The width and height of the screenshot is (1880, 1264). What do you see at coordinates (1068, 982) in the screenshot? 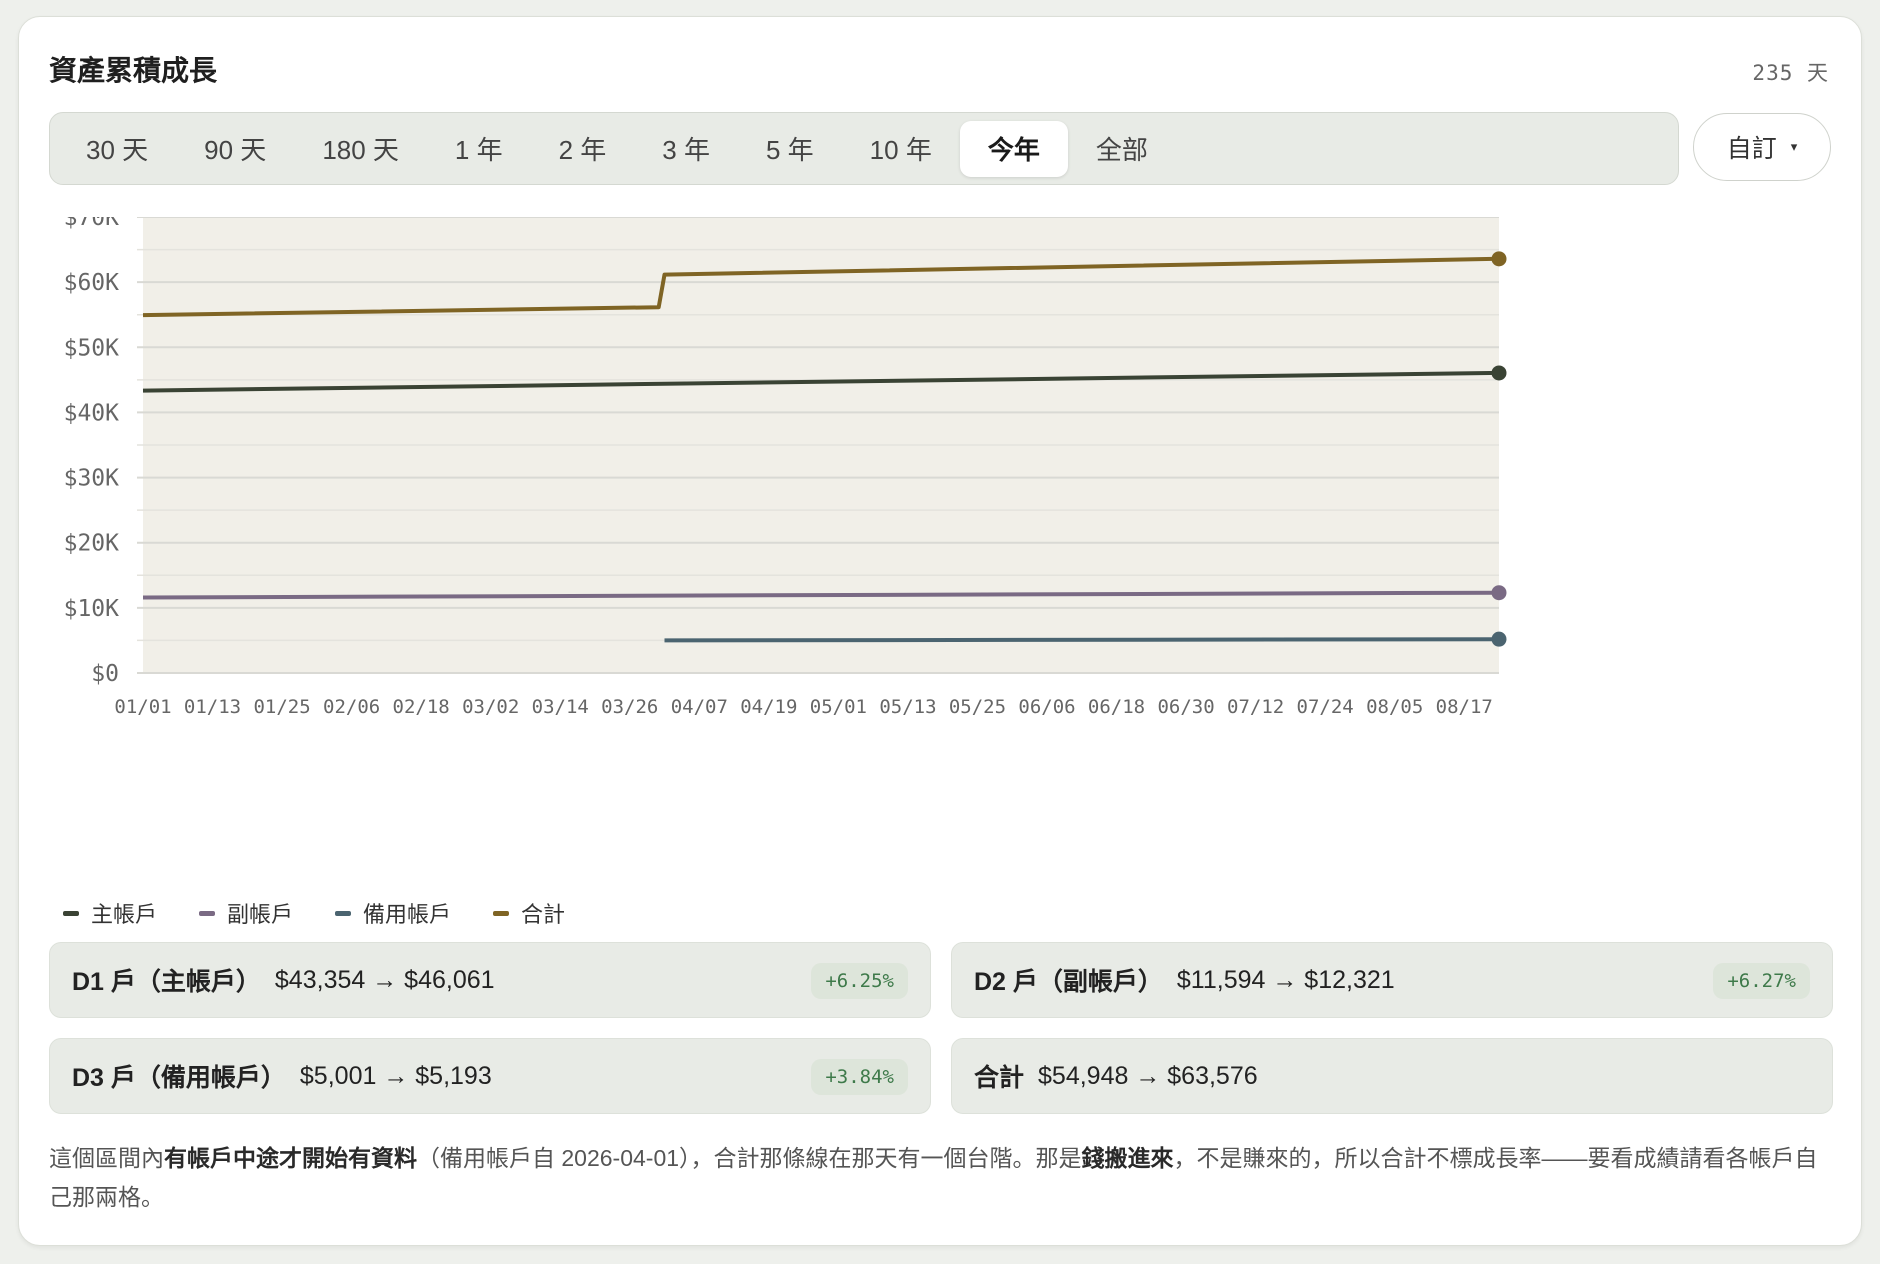
I see `summary-name: D2 戶（副帳戶）` at bounding box center [1068, 982].